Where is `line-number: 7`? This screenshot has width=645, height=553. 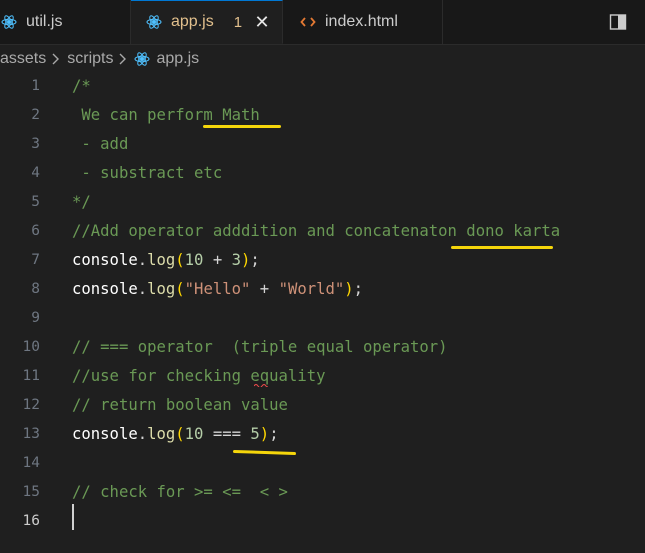
line-number: 7 is located at coordinates (35, 260).